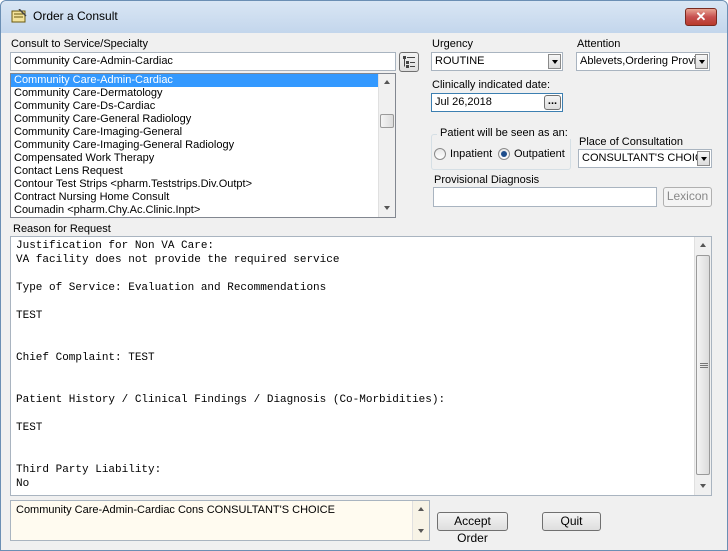 Image resolution: width=728 pixels, height=551 pixels. Describe the element at coordinates (504, 133) in the screenshot. I see `patient-seen-label: Patient will be seen as an:` at that location.